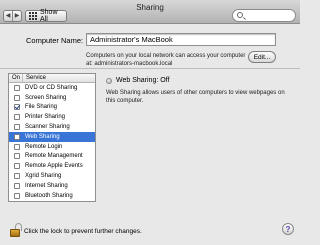  I want to click on service-row: Remote Apple Events, so click(52, 166).